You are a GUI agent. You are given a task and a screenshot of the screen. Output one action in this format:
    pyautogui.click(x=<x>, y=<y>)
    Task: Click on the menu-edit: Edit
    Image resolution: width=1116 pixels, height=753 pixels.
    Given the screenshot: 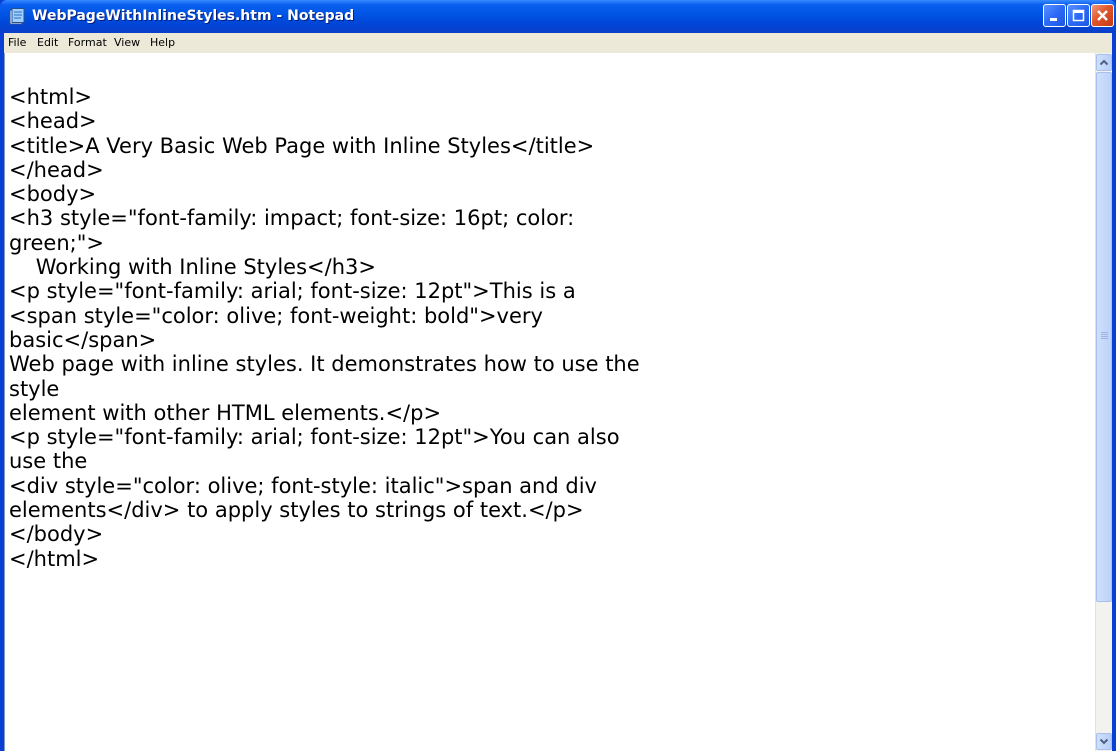 What is the action you would take?
    pyautogui.click(x=47, y=42)
    